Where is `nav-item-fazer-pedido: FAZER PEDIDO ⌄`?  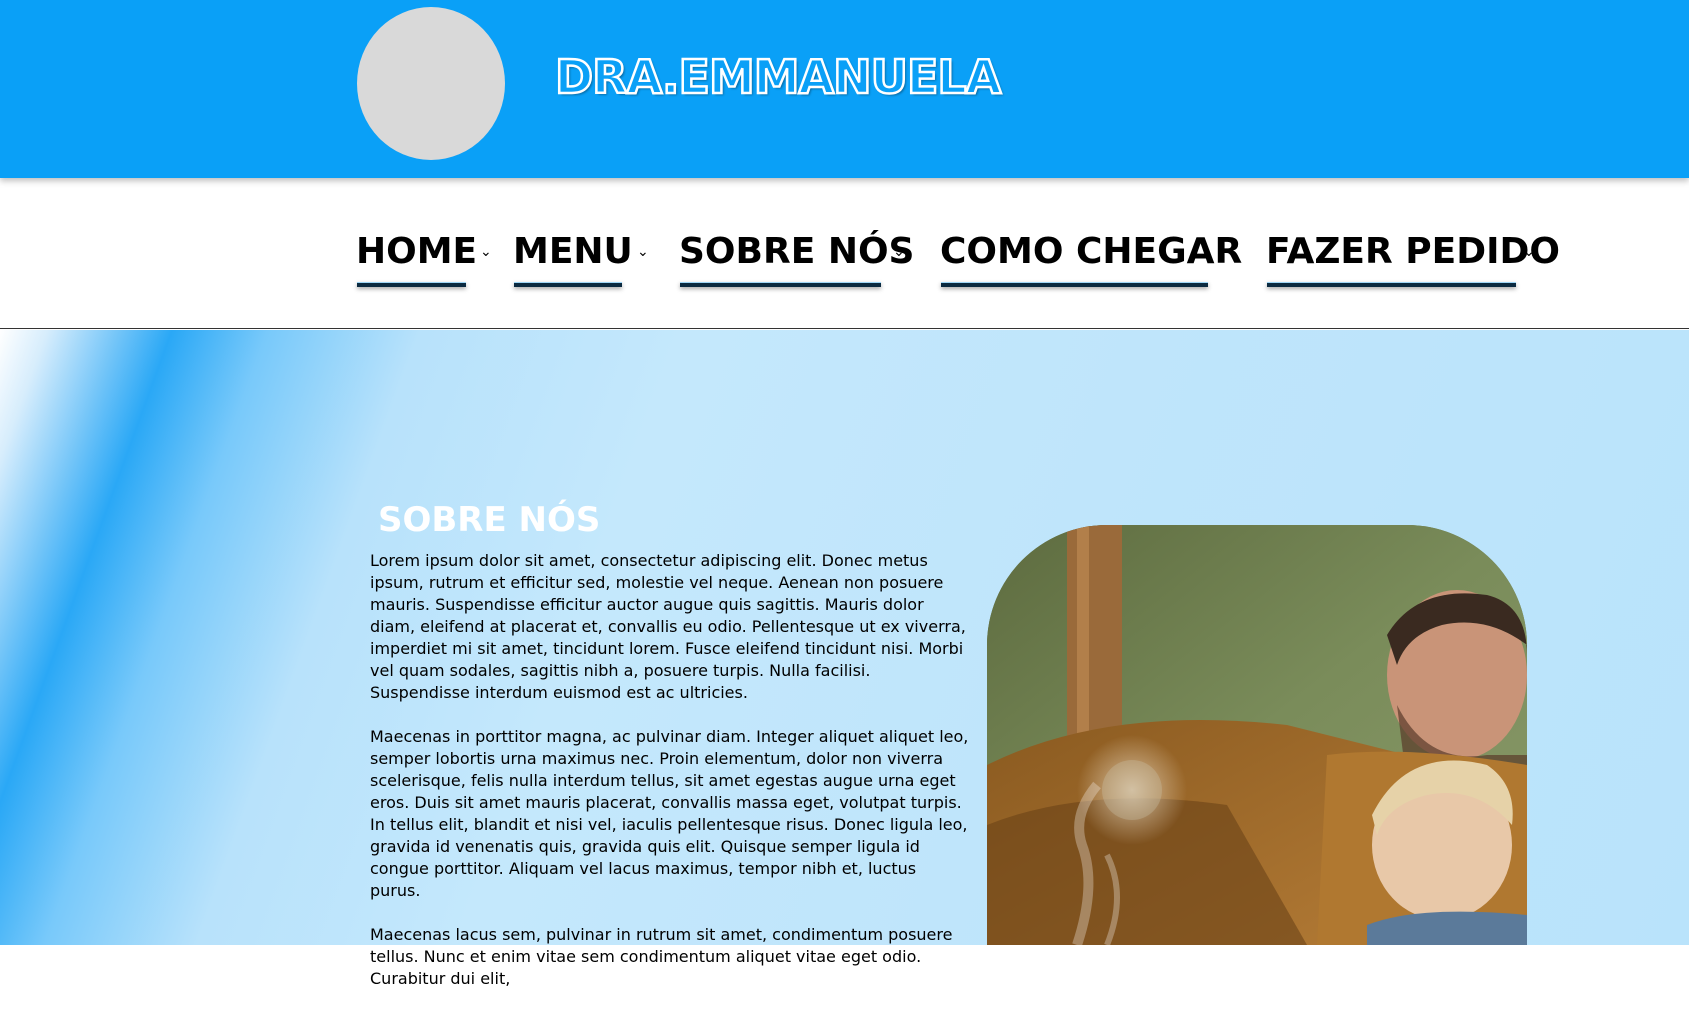 nav-item-fazer-pedido: FAZER PEDIDO ⌄ is located at coordinates (1413, 260).